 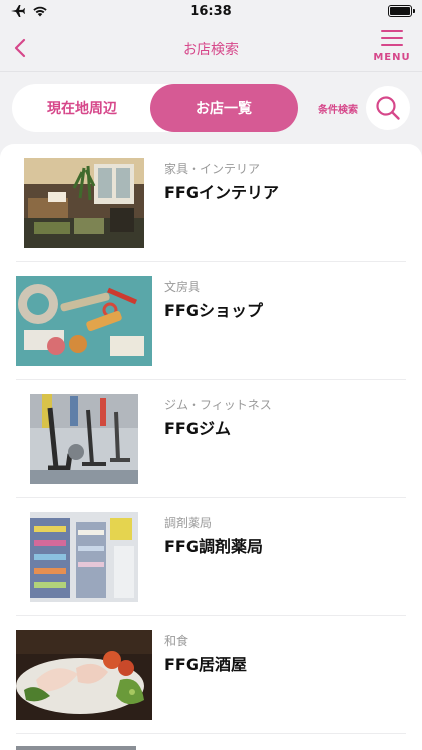 What do you see at coordinates (197, 428) in the screenshot?
I see `store-name: FFGジム` at bounding box center [197, 428].